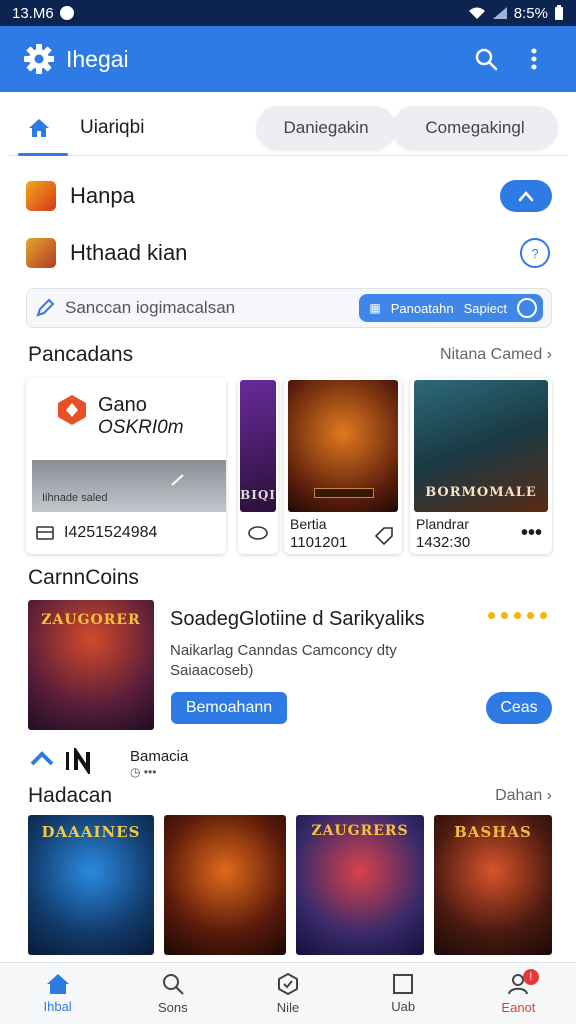 Image resolution: width=576 pixels, height=1024 pixels. Describe the element at coordinates (60, 761) in the screenshot. I see `publisher-logo-icon` at that location.